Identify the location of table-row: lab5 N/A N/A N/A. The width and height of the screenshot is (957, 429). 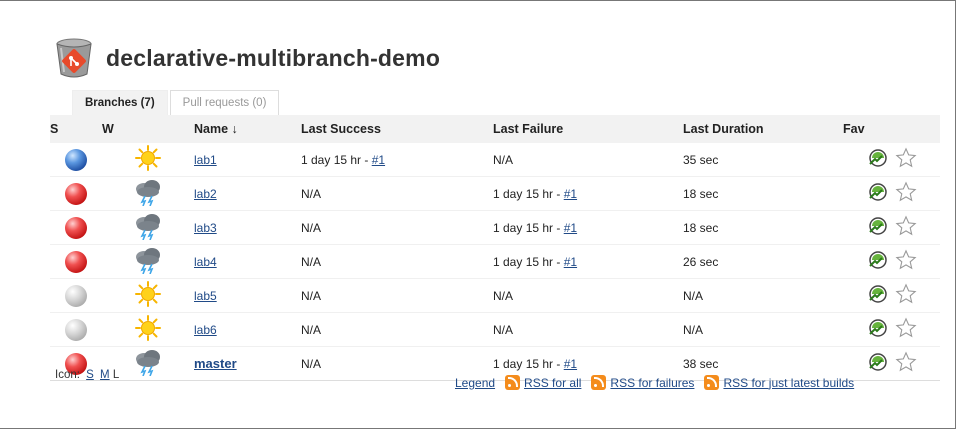
(495, 295).